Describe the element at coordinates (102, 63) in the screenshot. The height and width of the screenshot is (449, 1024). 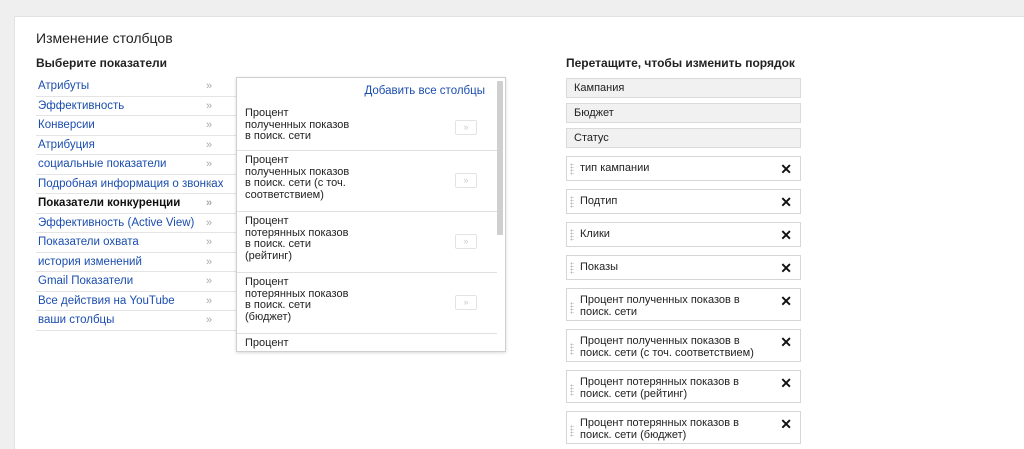
I see `choose-metrics-heading: Выберите показатели` at that location.